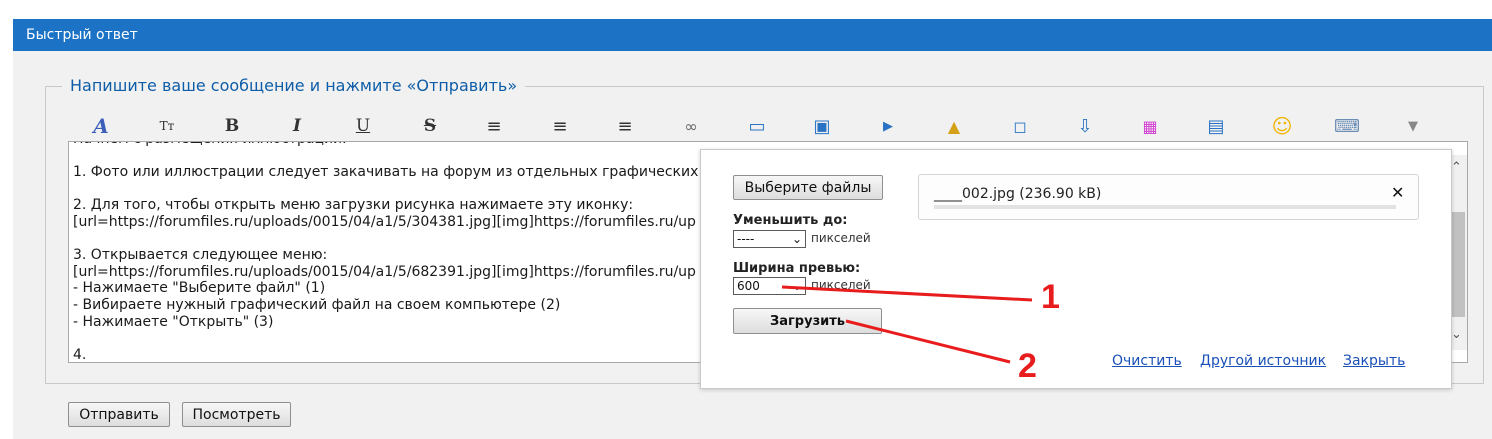  What do you see at coordinates (1050, 297) in the screenshot?
I see `annotation-marker-1: 1` at bounding box center [1050, 297].